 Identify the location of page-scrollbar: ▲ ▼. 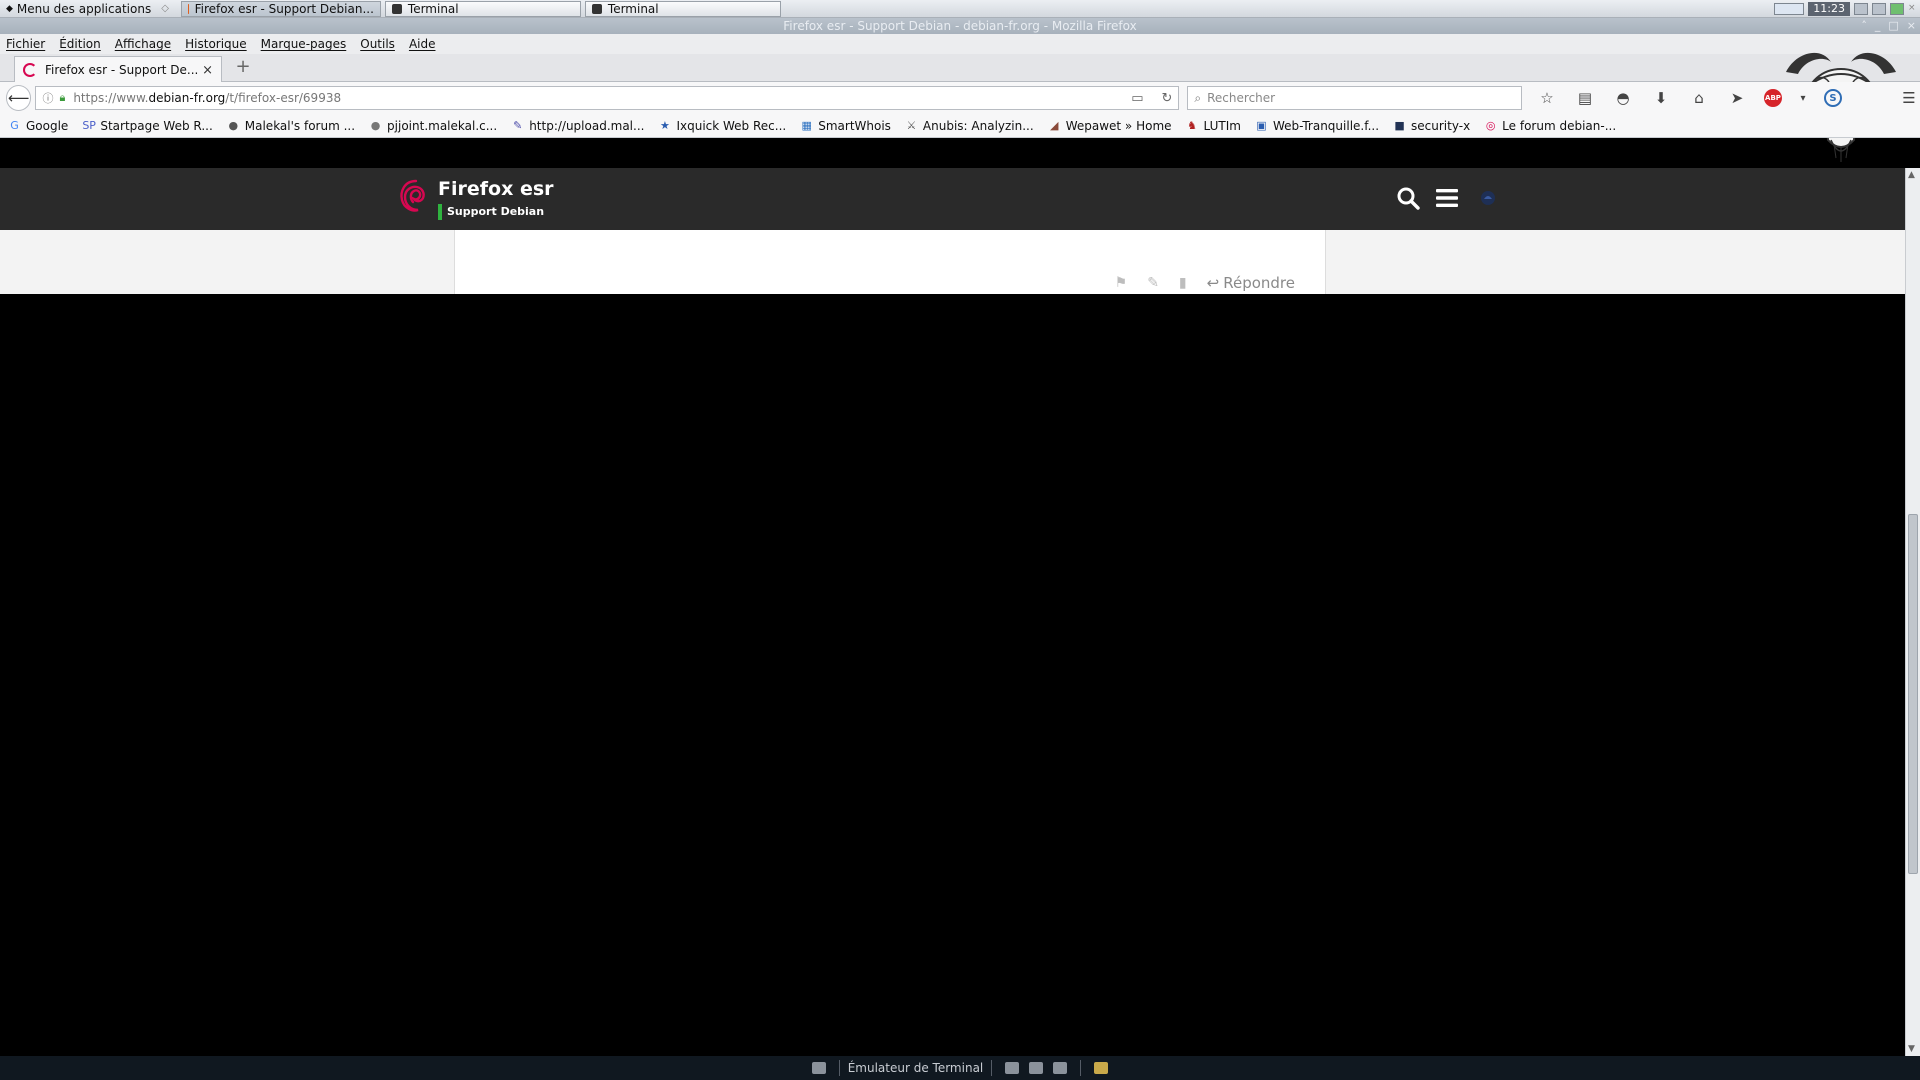
(1912, 612).